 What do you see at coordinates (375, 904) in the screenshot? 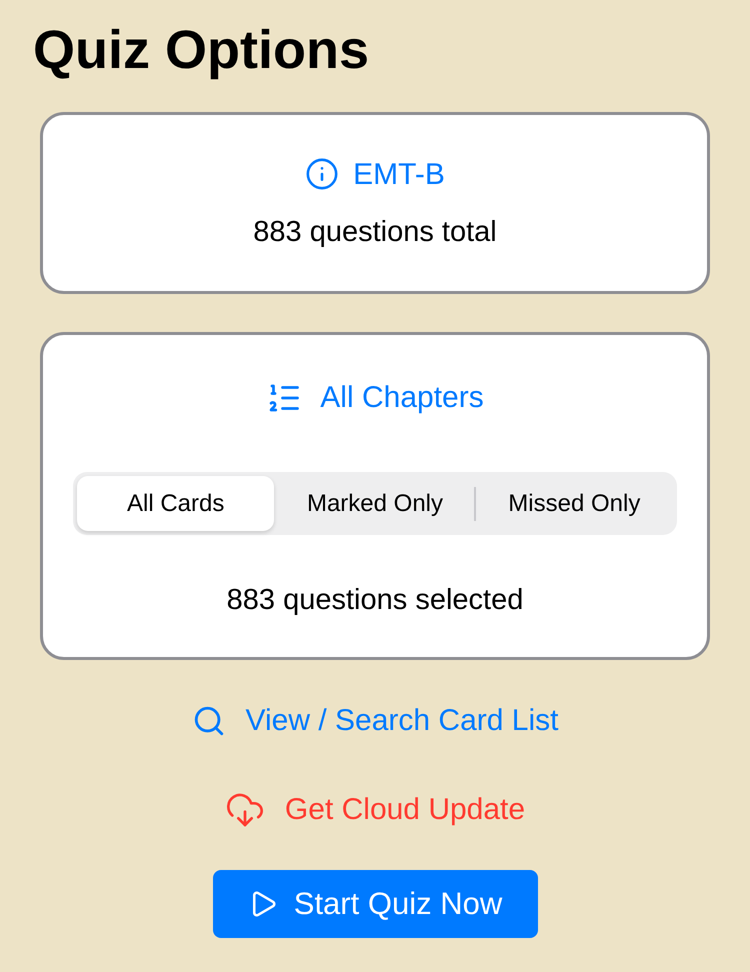
I see `start-quiz-button: Start Quiz Now` at bounding box center [375, 904].